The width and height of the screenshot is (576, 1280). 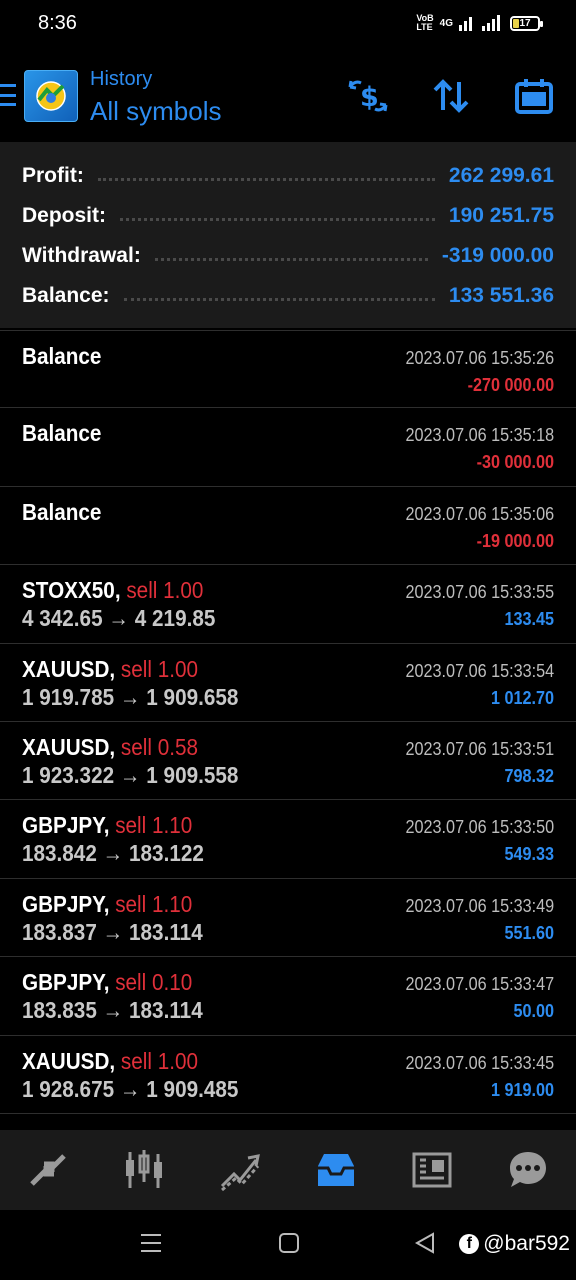 What do you see at coordinates (479, 670) in the screenshot?
I see `row-time: 2023.07.06 15:33:54` at bounding box center [479, 670].